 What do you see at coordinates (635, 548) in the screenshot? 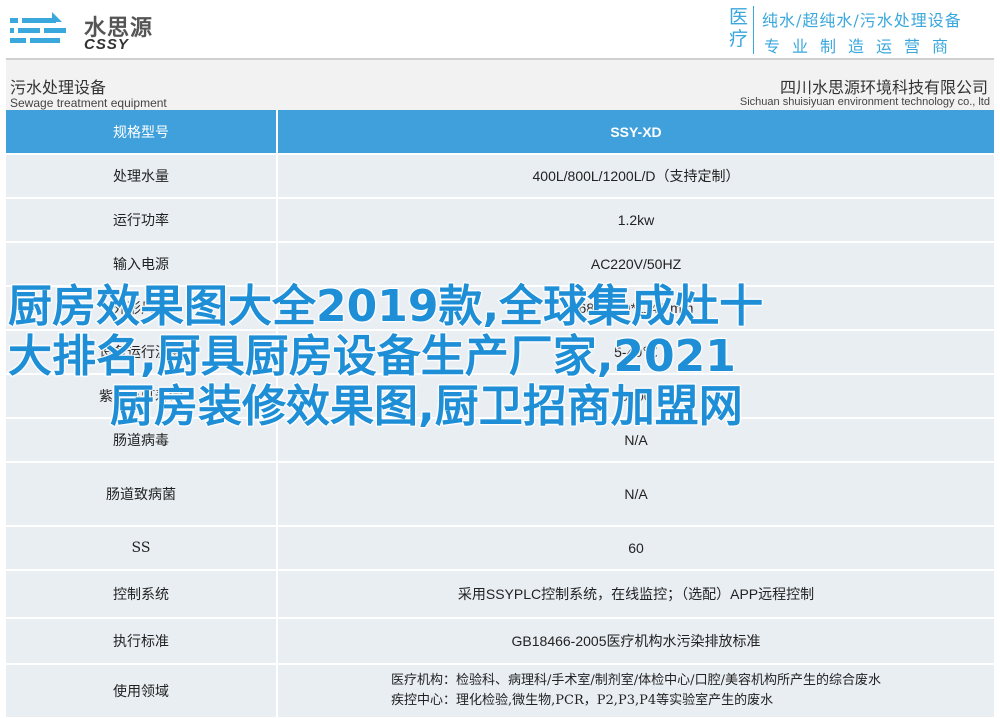
I see `row-value: 60` at bounding box center [635, 548].